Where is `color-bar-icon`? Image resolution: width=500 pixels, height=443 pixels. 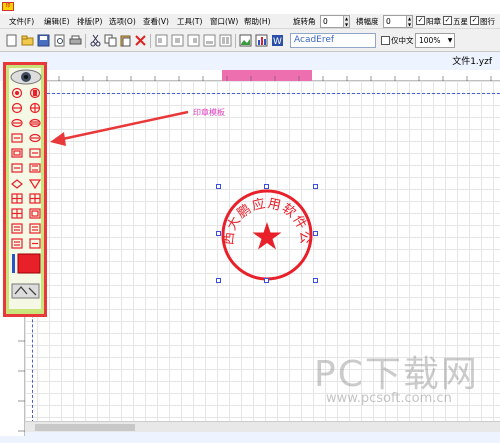 color-bar-icon is located at coordinates (13, 263).